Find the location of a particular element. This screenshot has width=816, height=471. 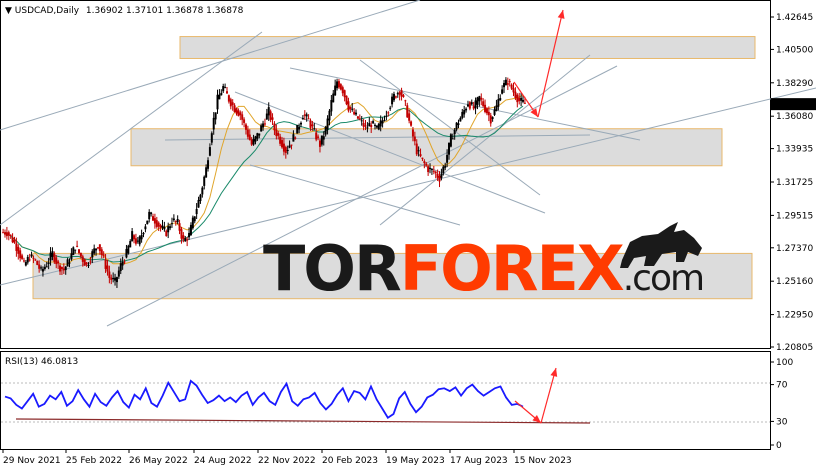

symbol-dropdown-icon: ▼ is located at coordinates (8, 11).